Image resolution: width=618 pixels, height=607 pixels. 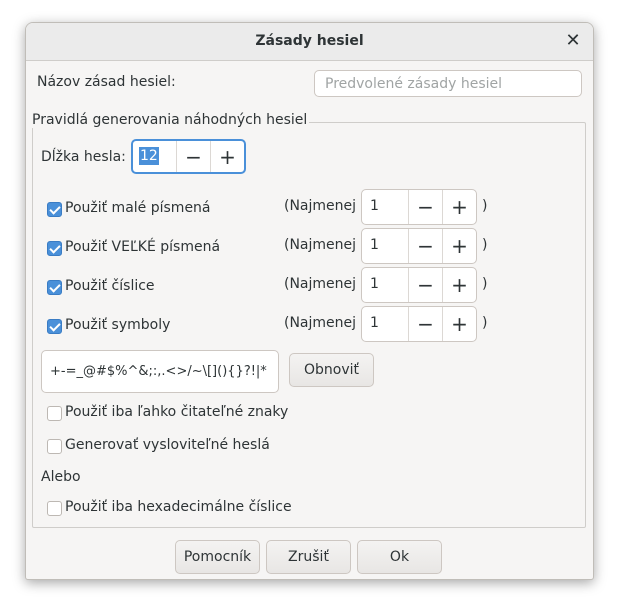 What do you see at coordinates (106, 82) in the screenshot?
I see `policy-name-label: Názov zásad hesiel:` at bounding box center [106, 82].